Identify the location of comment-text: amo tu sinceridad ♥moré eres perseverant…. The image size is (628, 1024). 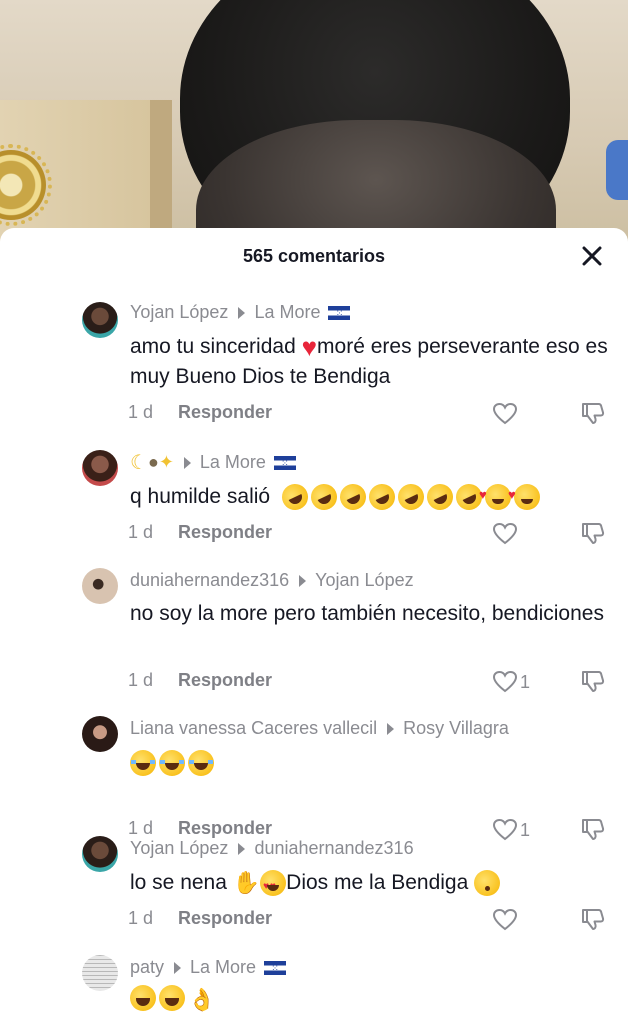
(370, 362).